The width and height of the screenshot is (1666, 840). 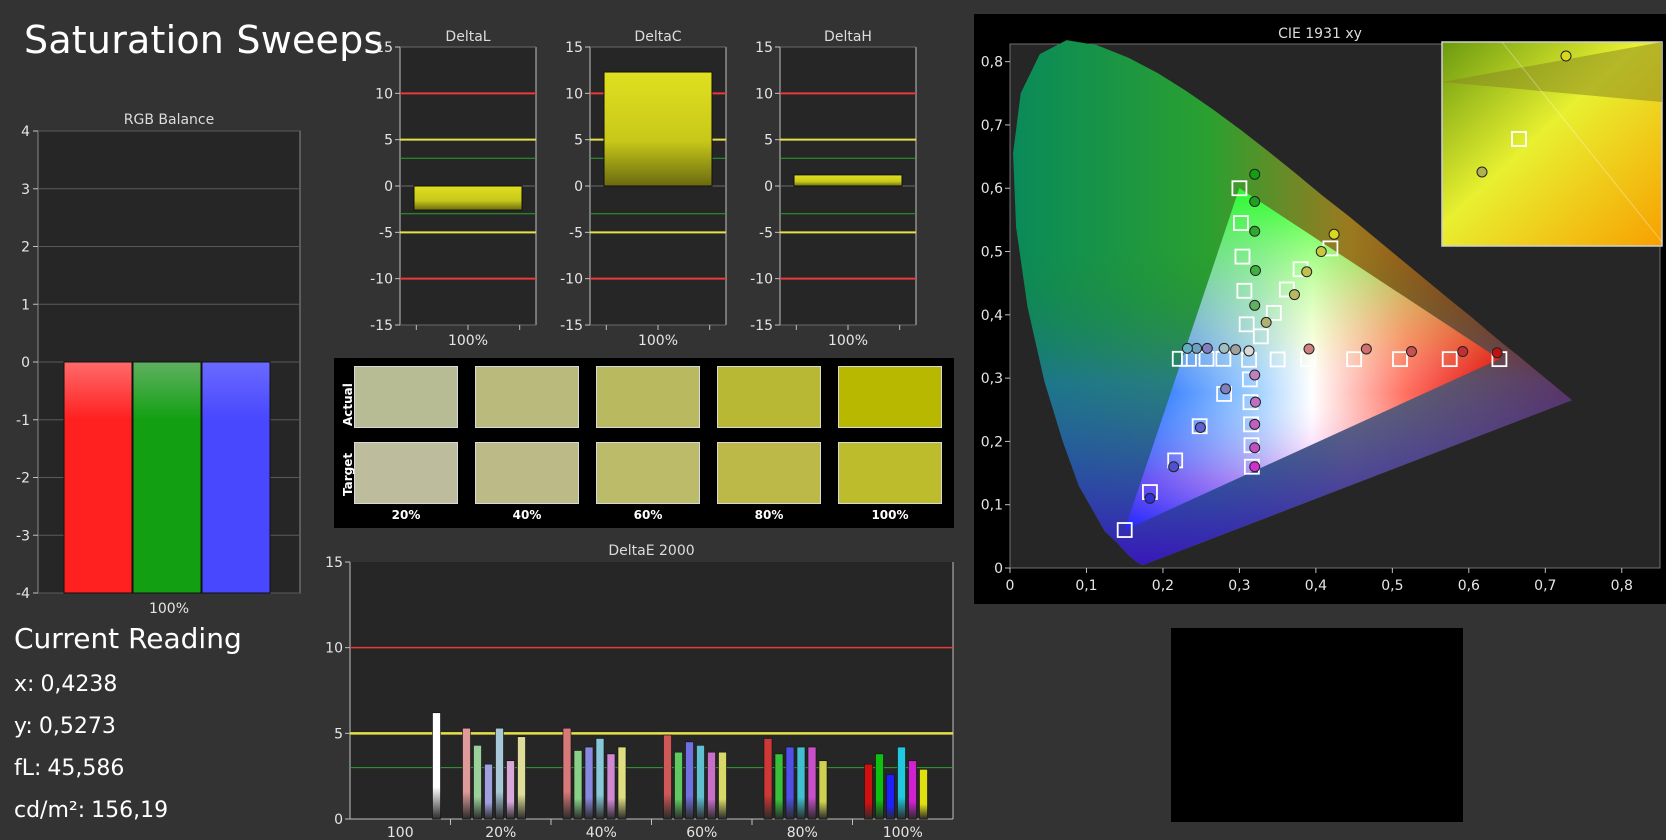 I want to click on swatch-column-label: 40%, so click(x=527, y=515).